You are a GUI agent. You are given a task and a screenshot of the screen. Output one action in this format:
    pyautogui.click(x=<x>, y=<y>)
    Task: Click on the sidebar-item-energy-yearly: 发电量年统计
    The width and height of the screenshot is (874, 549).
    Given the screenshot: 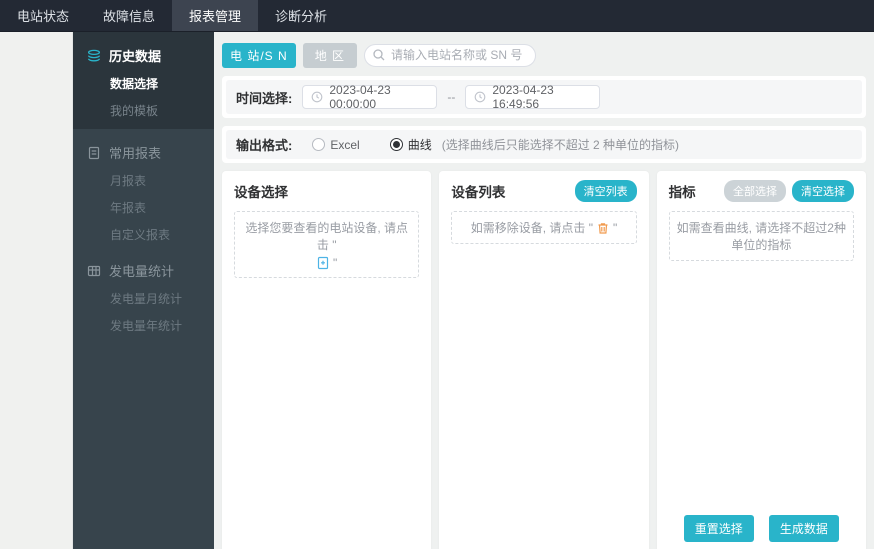 What is the action you would take?
    pyautogui.click(x=143, y=320)
    